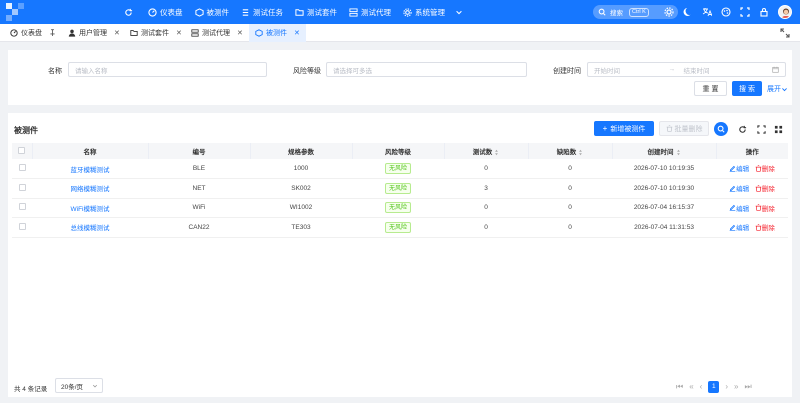 The width and height of the screenshot is (800, 403). Describe the element at coordinates (570, 188) in the screenshot. I see `defect-count: 0` at that location.